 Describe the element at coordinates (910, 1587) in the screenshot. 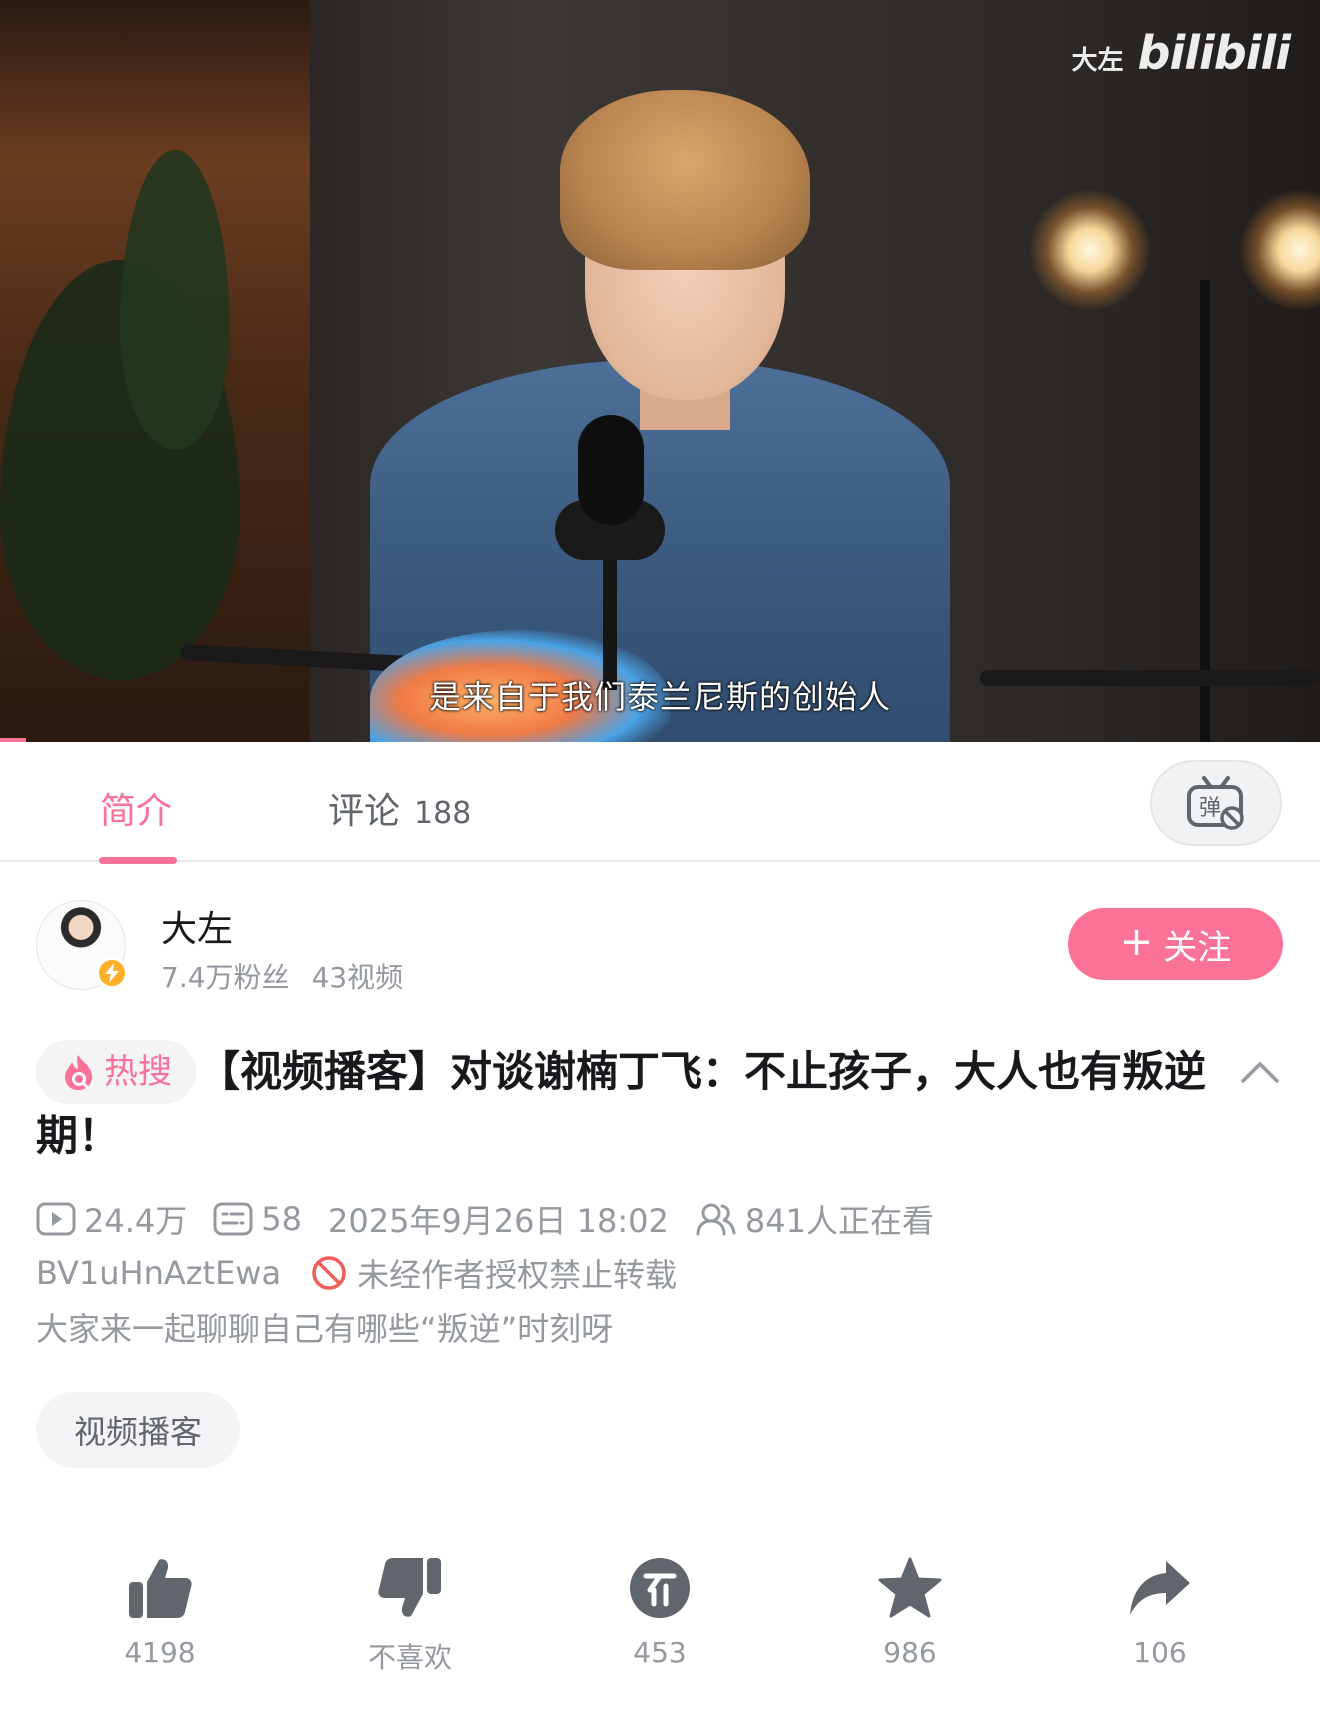

I see `star-icon` at that location.